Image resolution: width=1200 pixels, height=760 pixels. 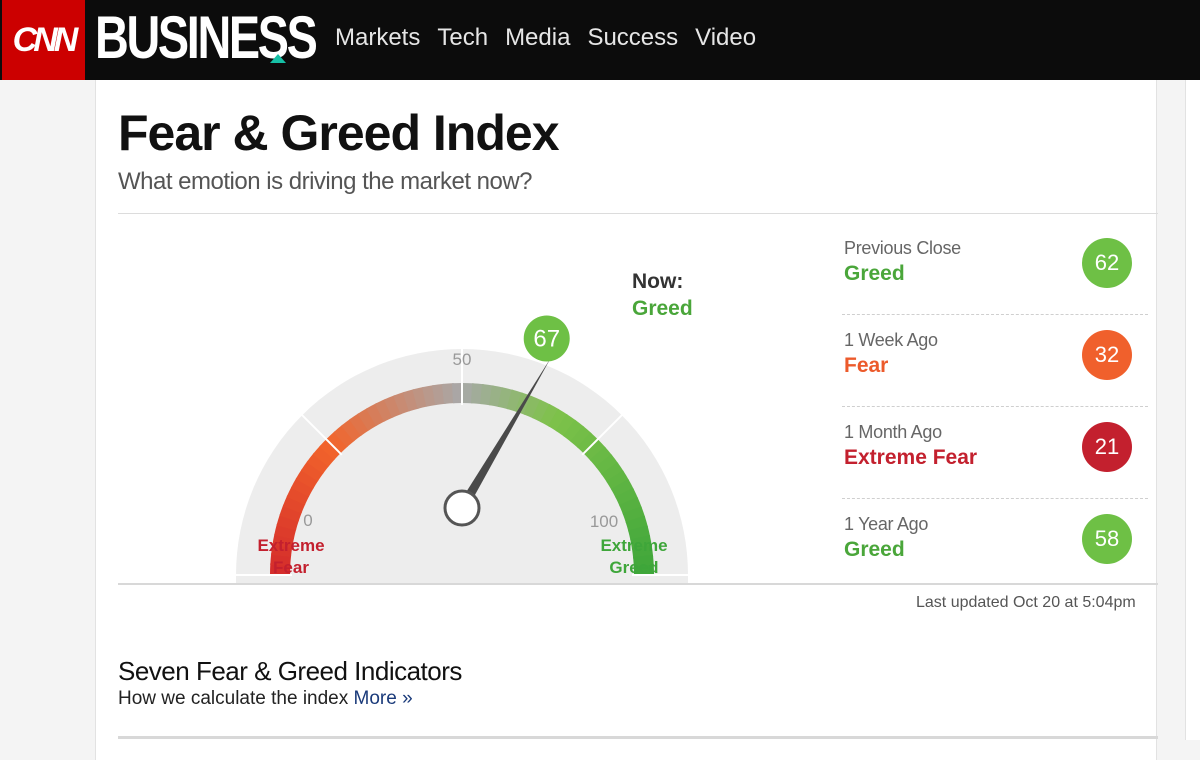 I want to click on main-nav: Markets Tech Media Success Video, so click(x=545, y=38).